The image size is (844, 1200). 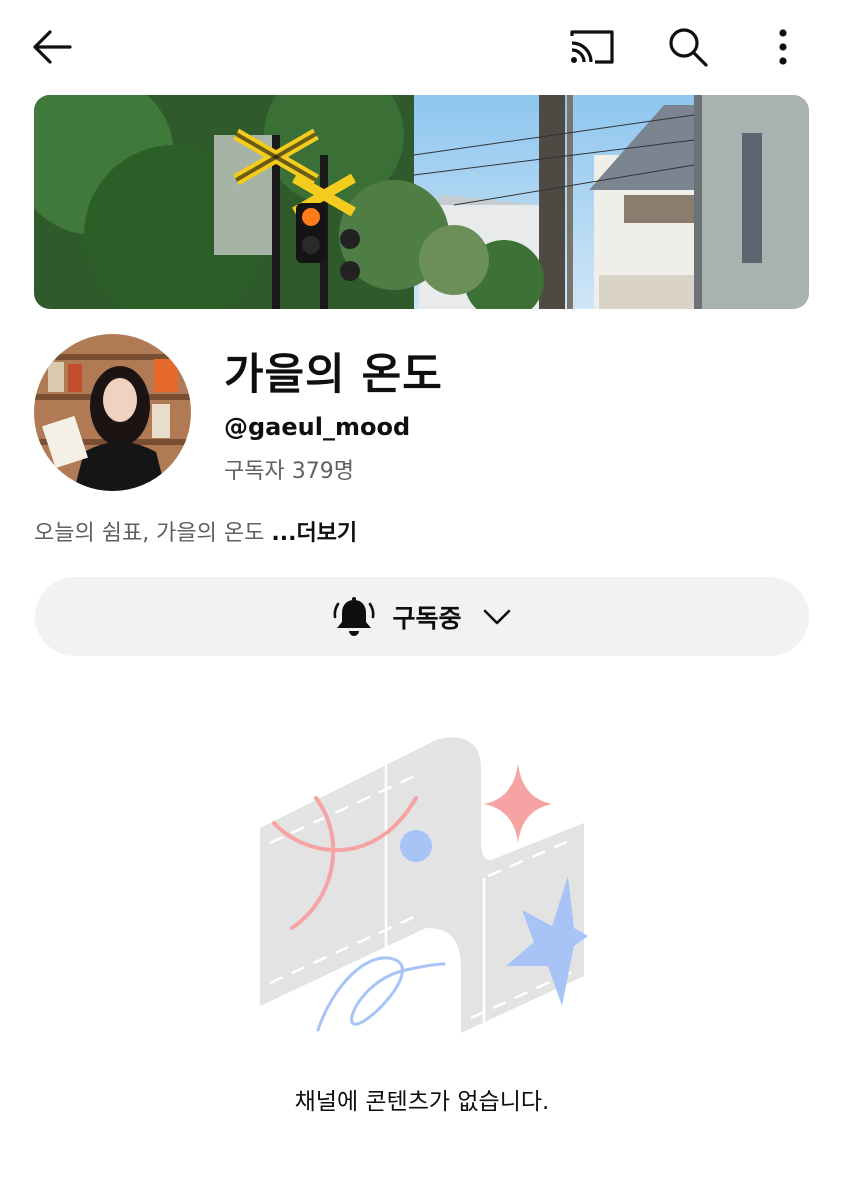 I want to click on search-button, so click(x=688, y=47).